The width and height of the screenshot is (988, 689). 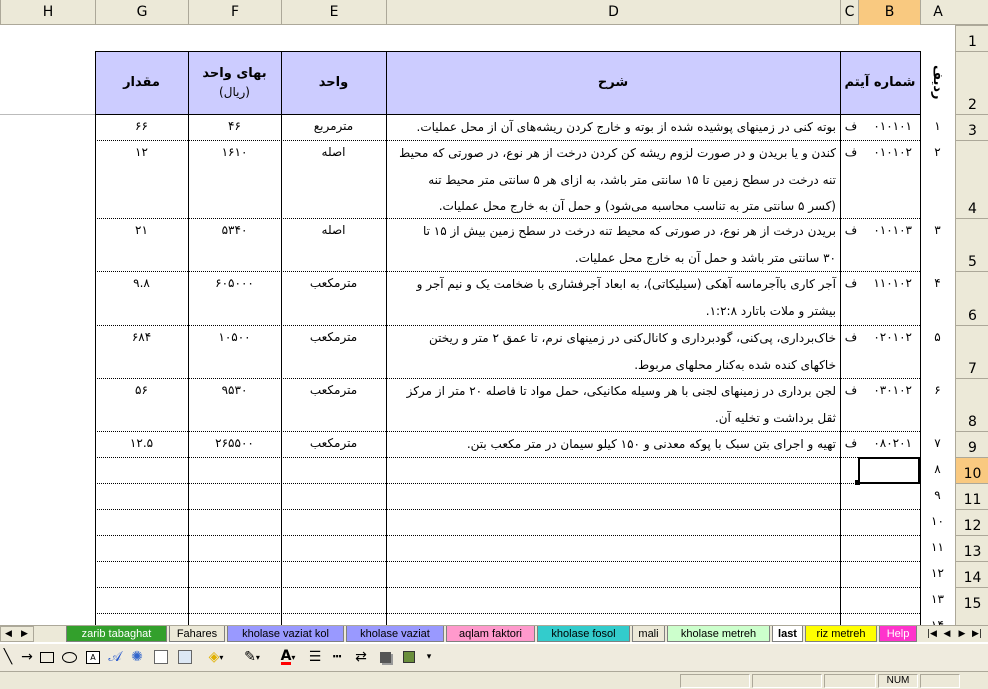 What do you see at coordinates (490, 634) in the screenshot?
I see `sheet-tab-aqlam-faktori: aqlam faktori` at bounding box center [490, 634].